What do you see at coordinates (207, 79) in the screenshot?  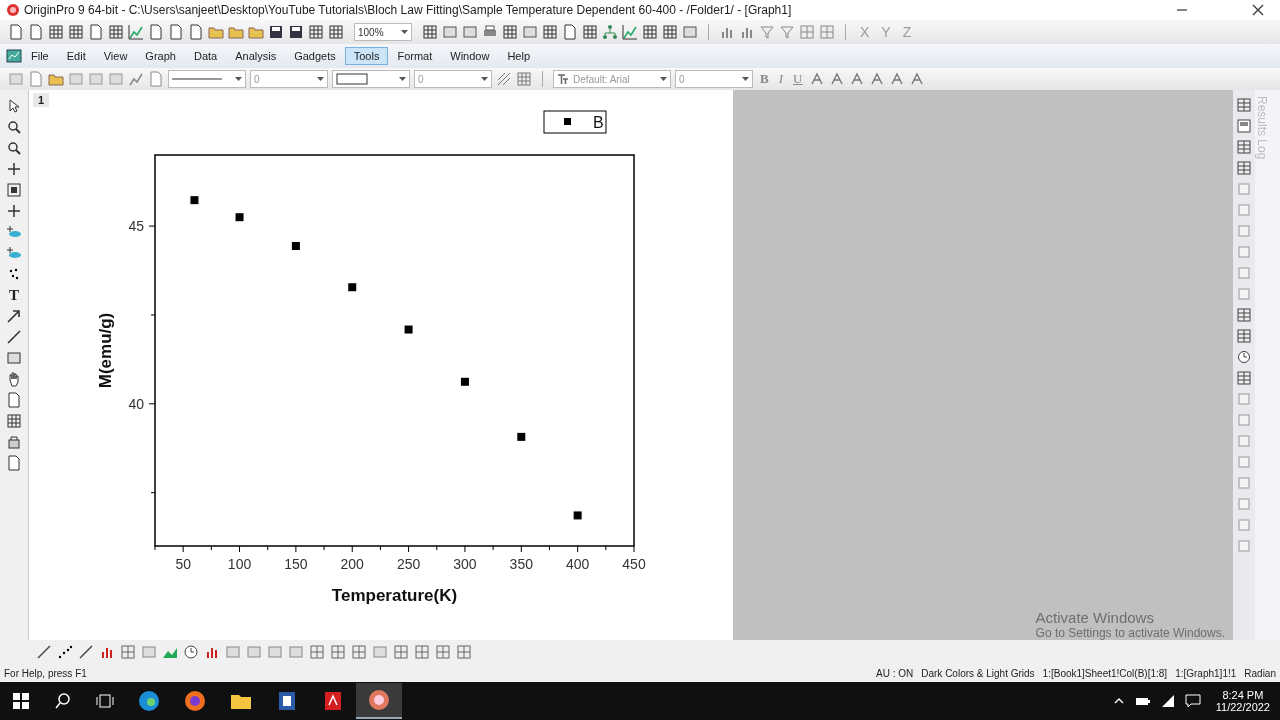 I see `line-style-dropdown` at bounding box center [207, 79].